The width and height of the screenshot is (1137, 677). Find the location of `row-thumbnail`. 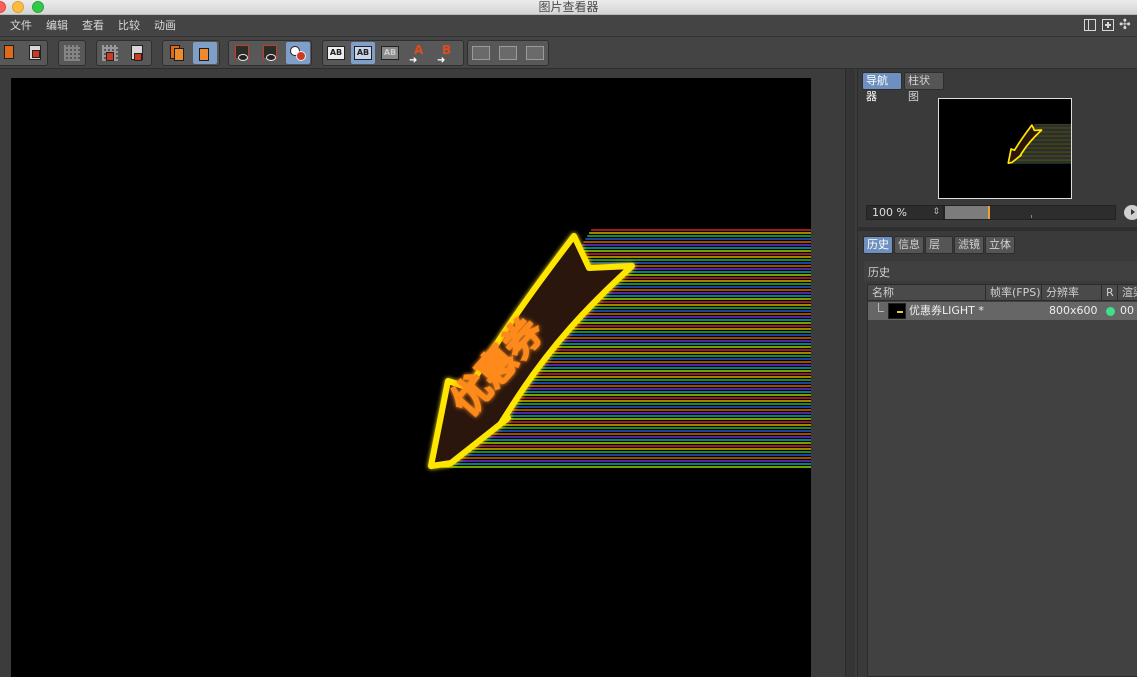

row-thumbnail is located at coordinates (897, 311).